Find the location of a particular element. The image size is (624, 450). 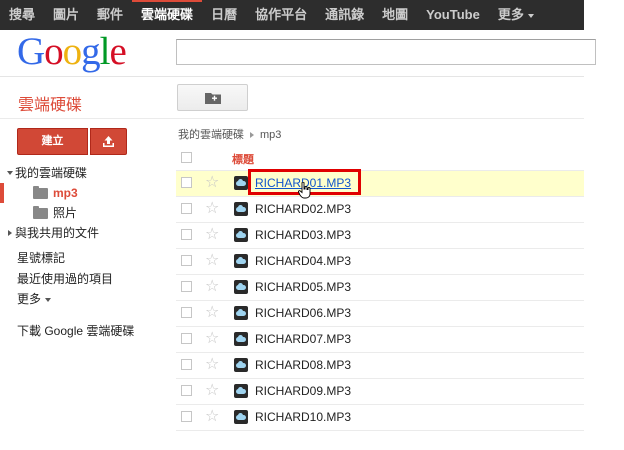

select-all-checkbox is located at coordinates (186, 157).